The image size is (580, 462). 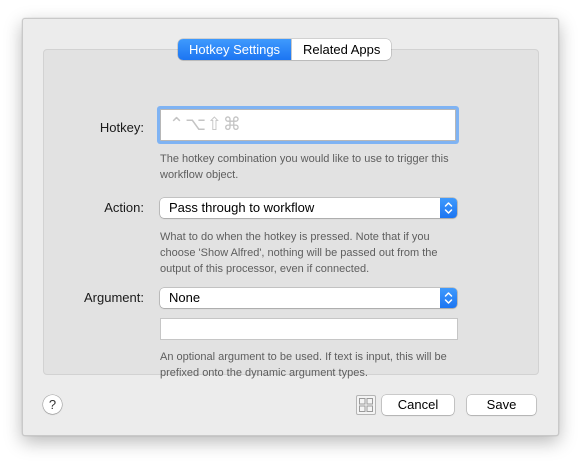 I want to click on action-selected-value: Pass through to workflow, so click(x=242, y=207).